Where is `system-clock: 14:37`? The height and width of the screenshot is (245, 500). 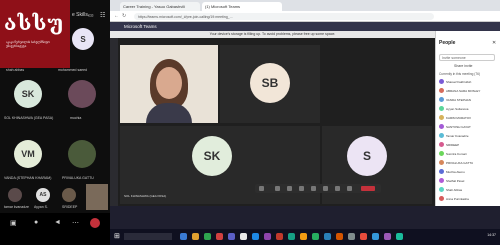
system-clock: 14:37 is located at coordinates (479, 235).